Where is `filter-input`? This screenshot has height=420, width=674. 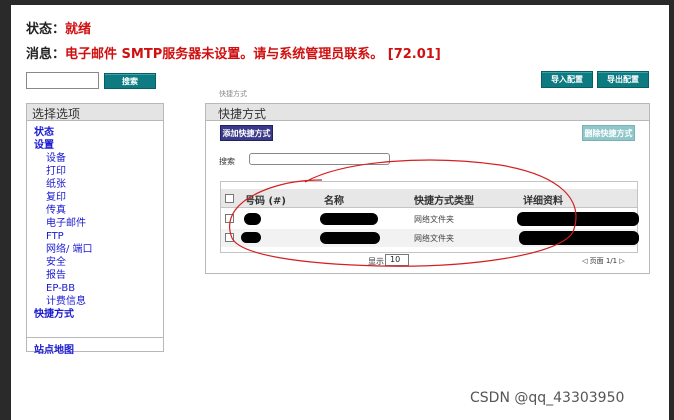 filter-input is located at coordinates (319, 159).